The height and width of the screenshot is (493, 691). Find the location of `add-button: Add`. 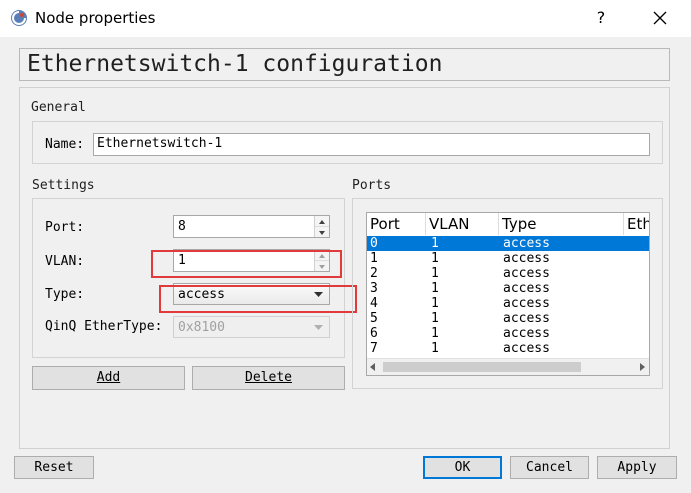

add-button: Add is located at coordinates (108, 378).